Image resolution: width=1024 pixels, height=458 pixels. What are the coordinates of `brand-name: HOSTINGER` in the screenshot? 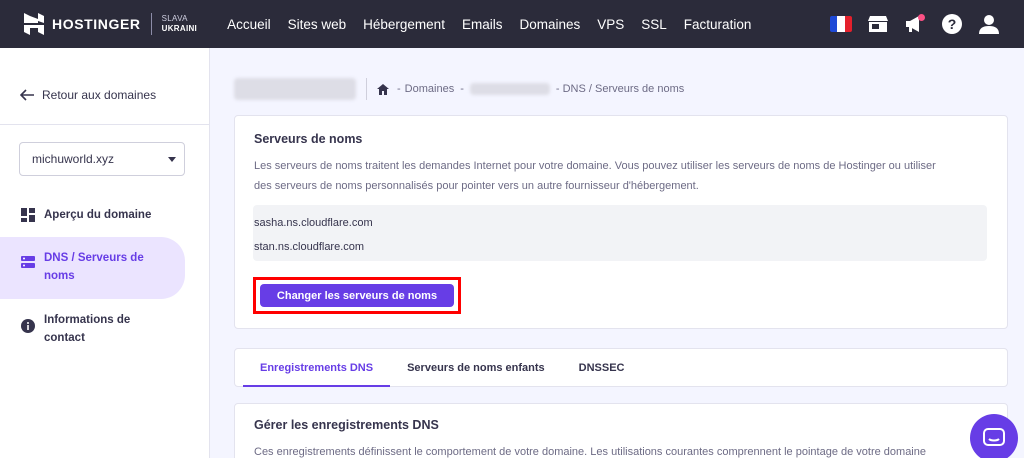 It's located at (96, 24).